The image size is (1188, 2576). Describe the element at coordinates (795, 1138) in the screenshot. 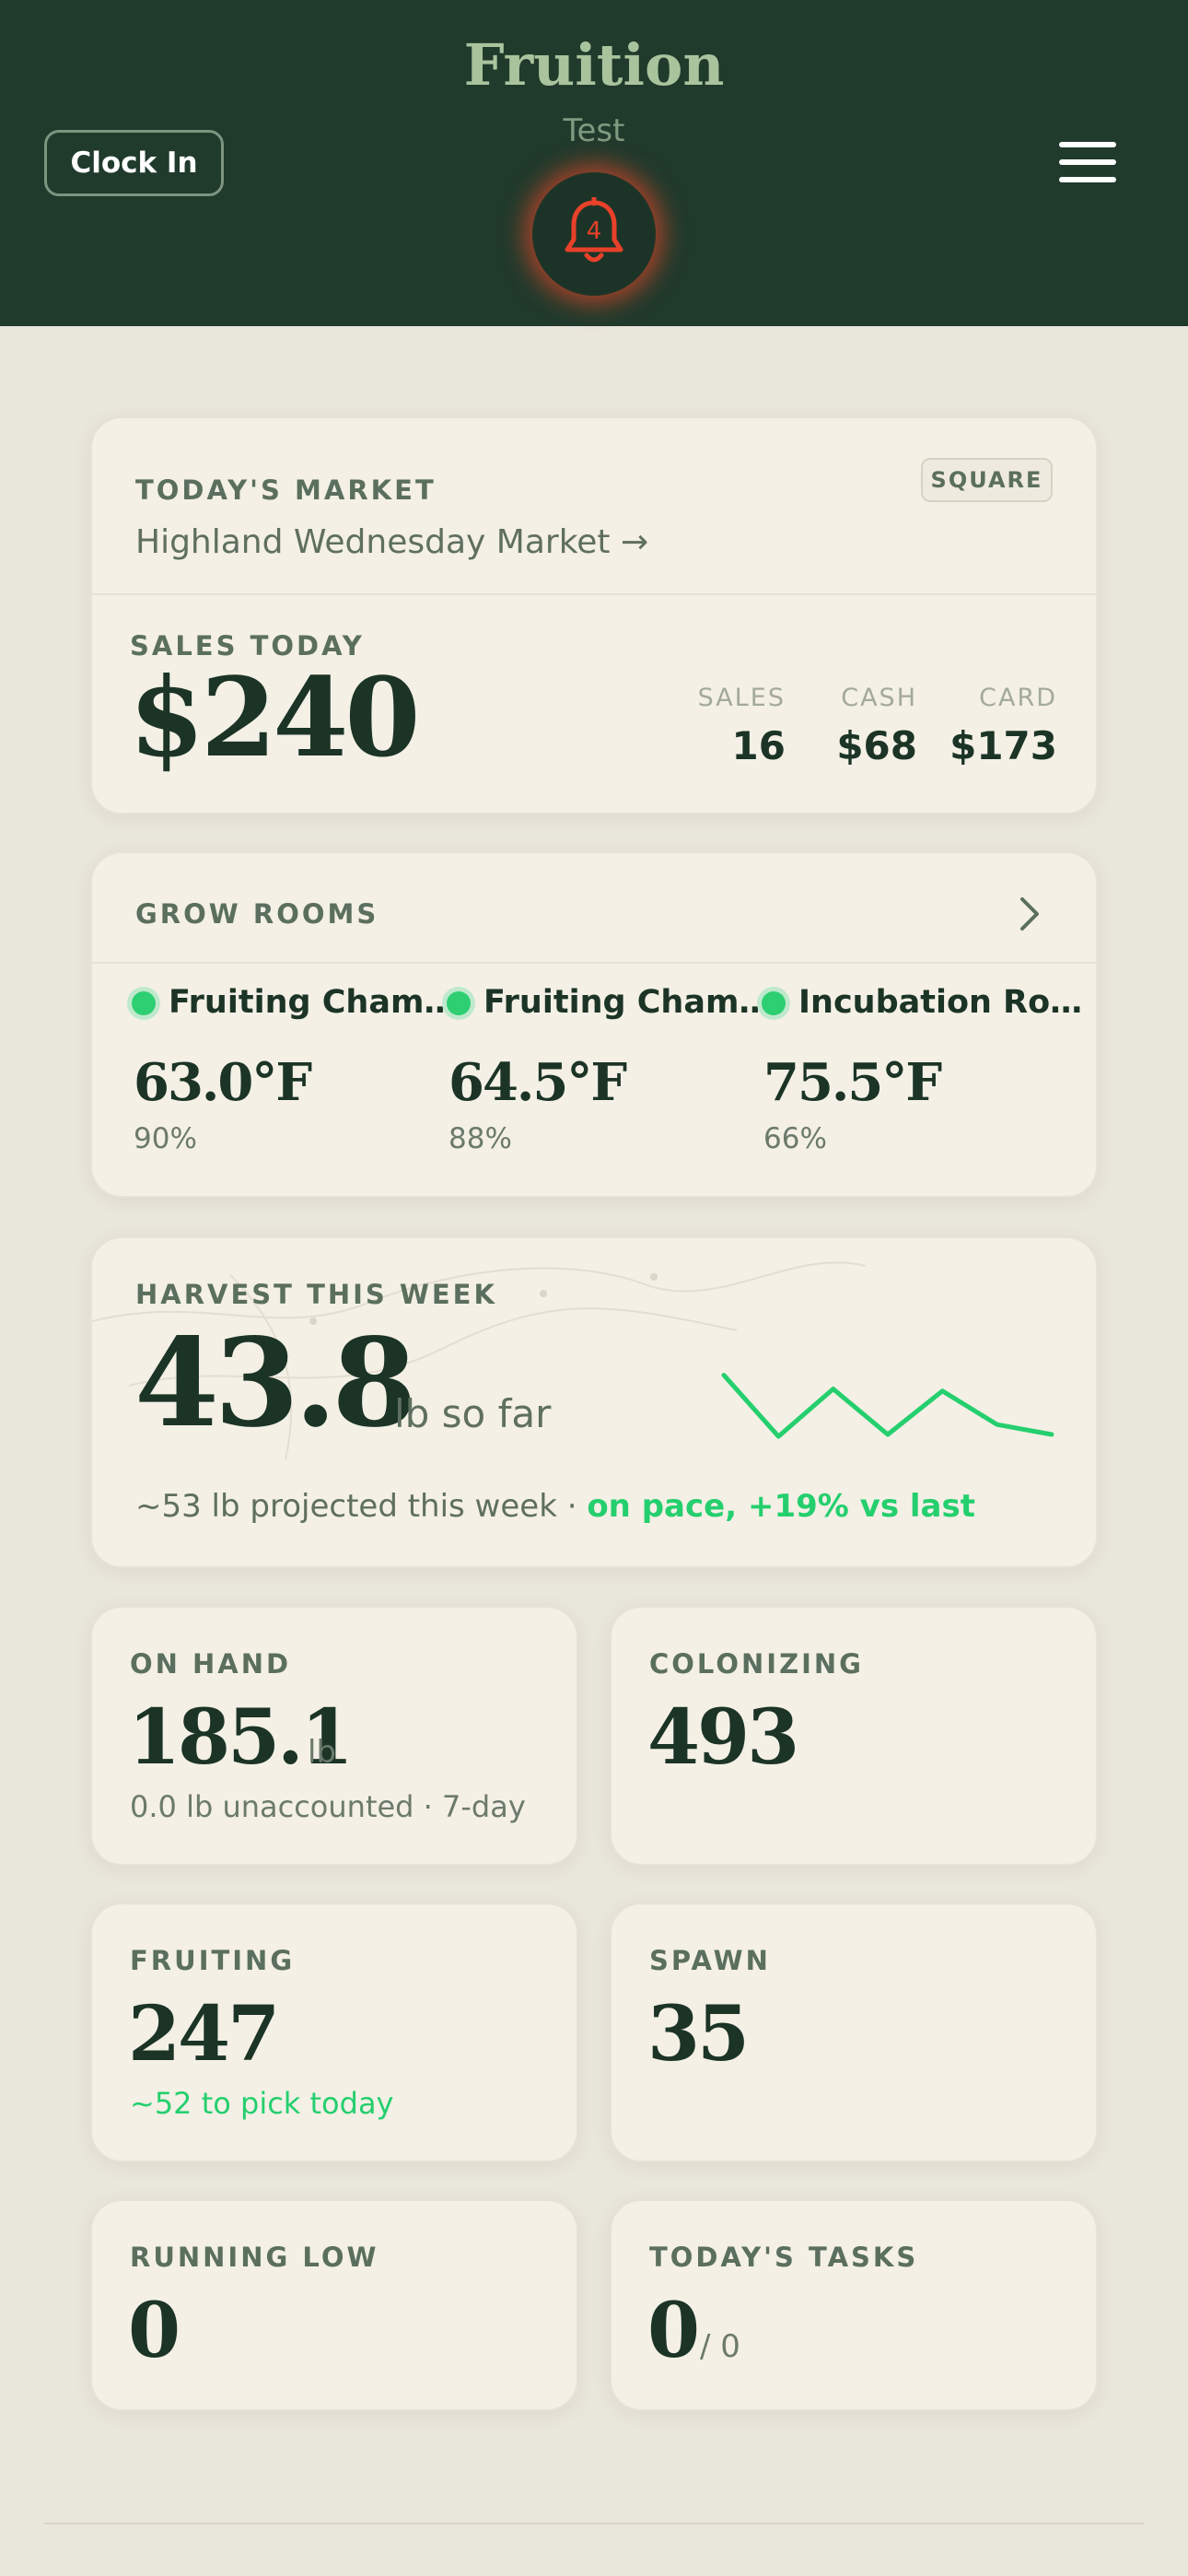

I see `room-humidity: 66%` at that location.